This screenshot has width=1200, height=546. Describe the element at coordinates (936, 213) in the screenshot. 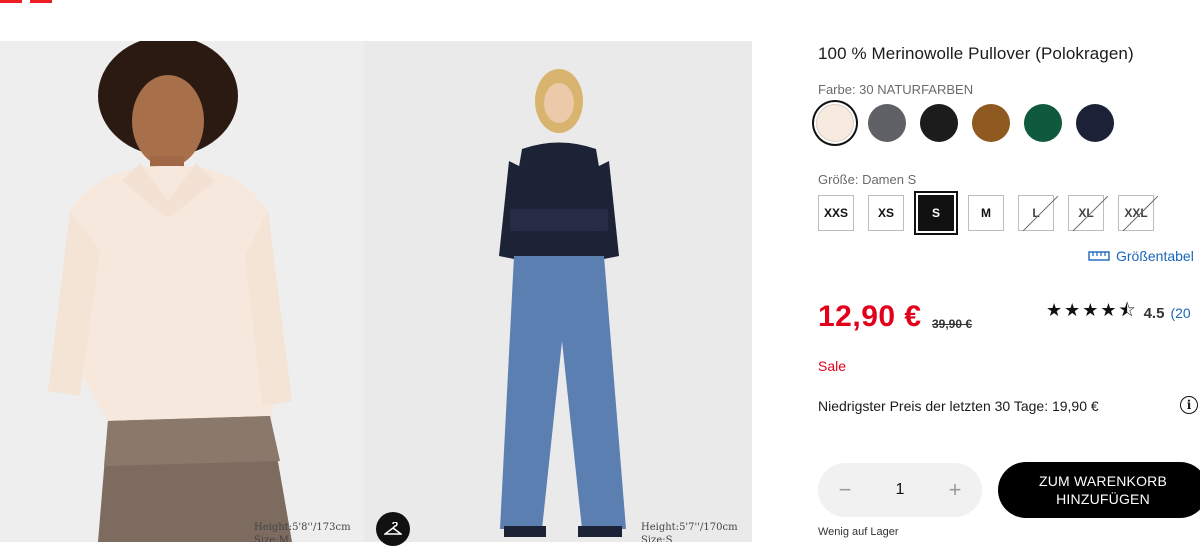

I see `size-button-s: S` at that location.